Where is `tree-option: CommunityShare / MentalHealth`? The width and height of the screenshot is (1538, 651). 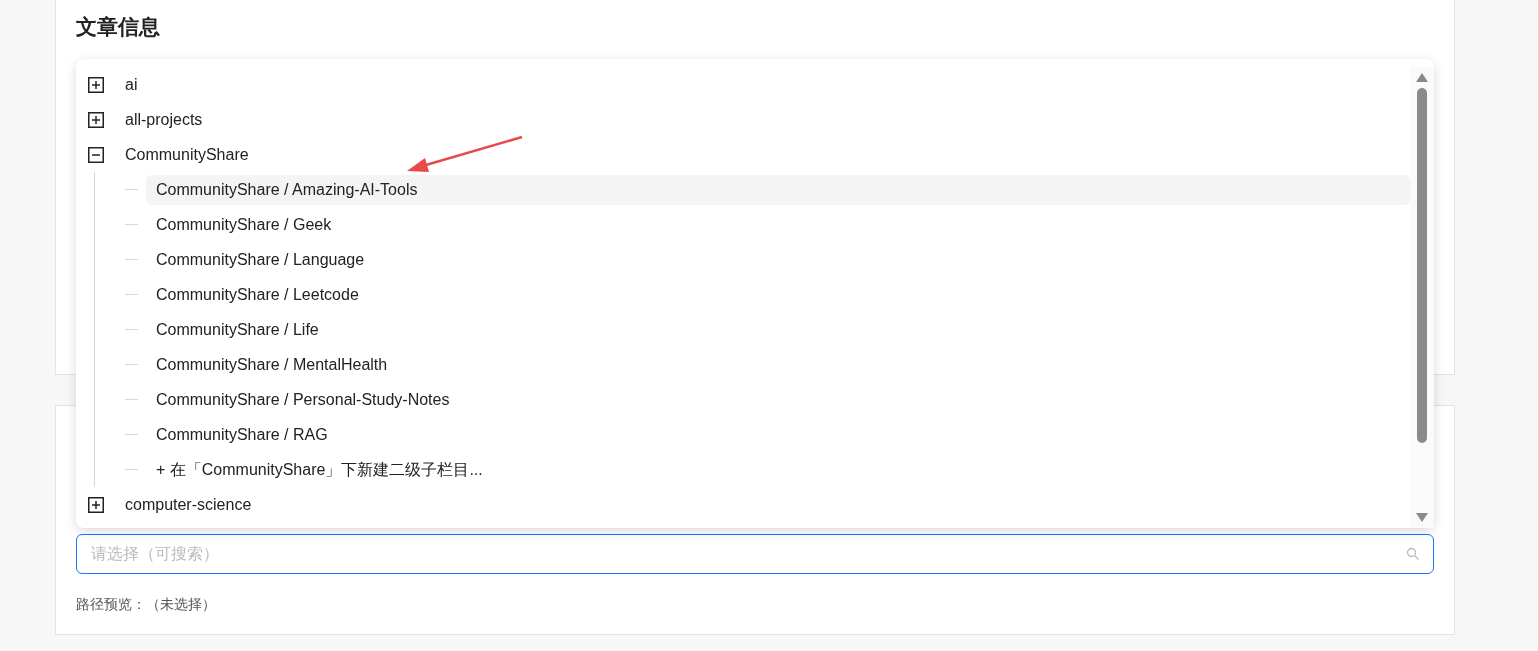
tree-option: CommunityShare / MentalHealth is located at coordinates (778, 364).